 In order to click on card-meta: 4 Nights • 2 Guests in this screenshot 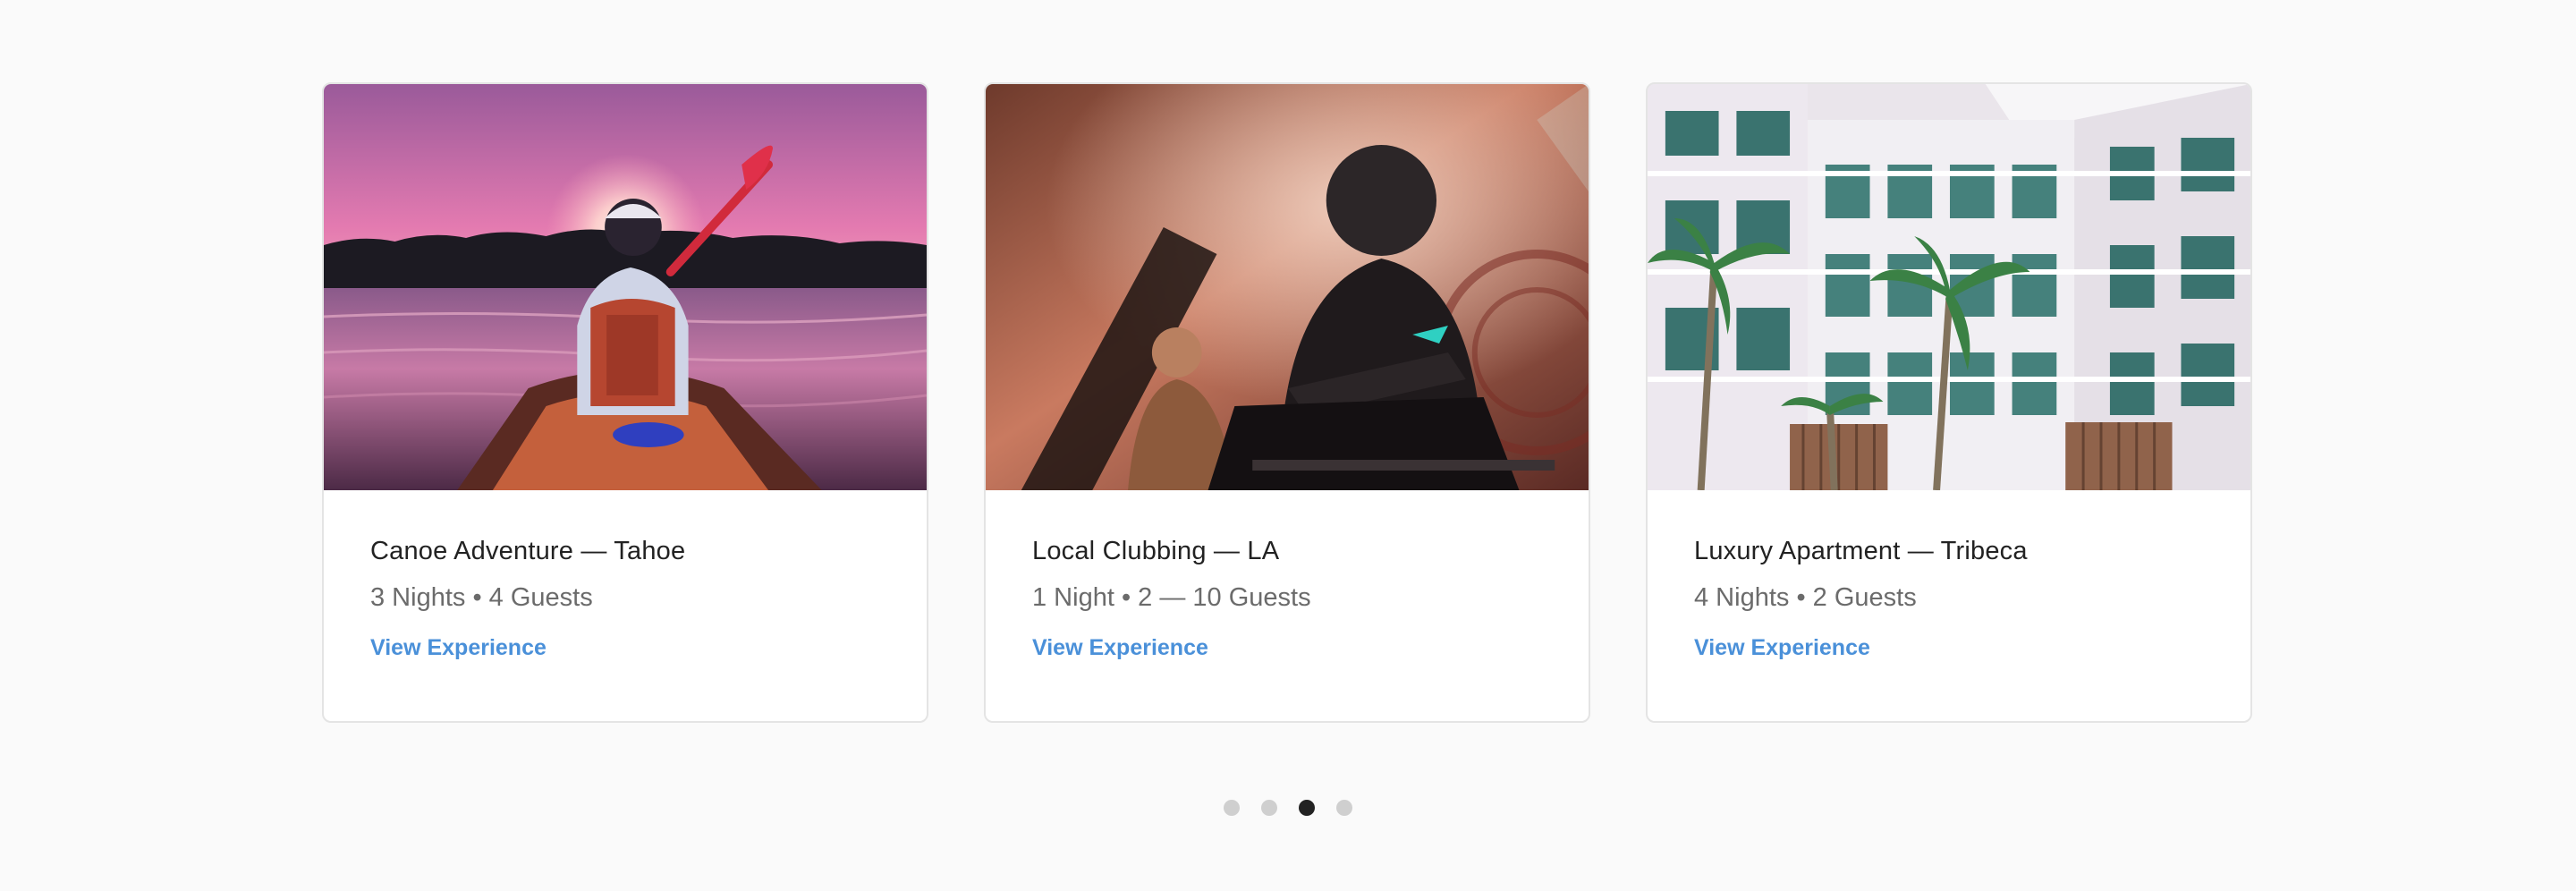, I will do `click(1805, 598)`.